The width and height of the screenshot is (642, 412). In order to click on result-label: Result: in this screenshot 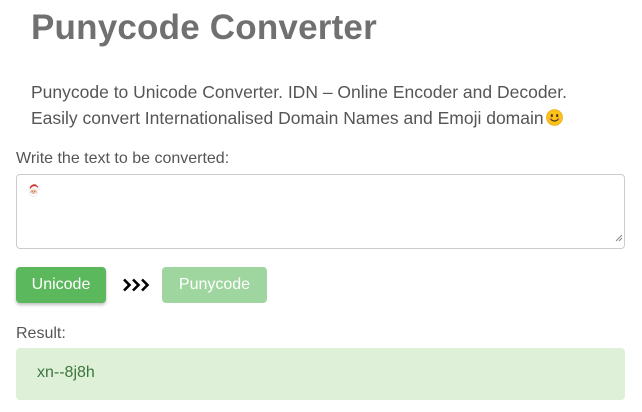, I will do `click(41, 333)`.